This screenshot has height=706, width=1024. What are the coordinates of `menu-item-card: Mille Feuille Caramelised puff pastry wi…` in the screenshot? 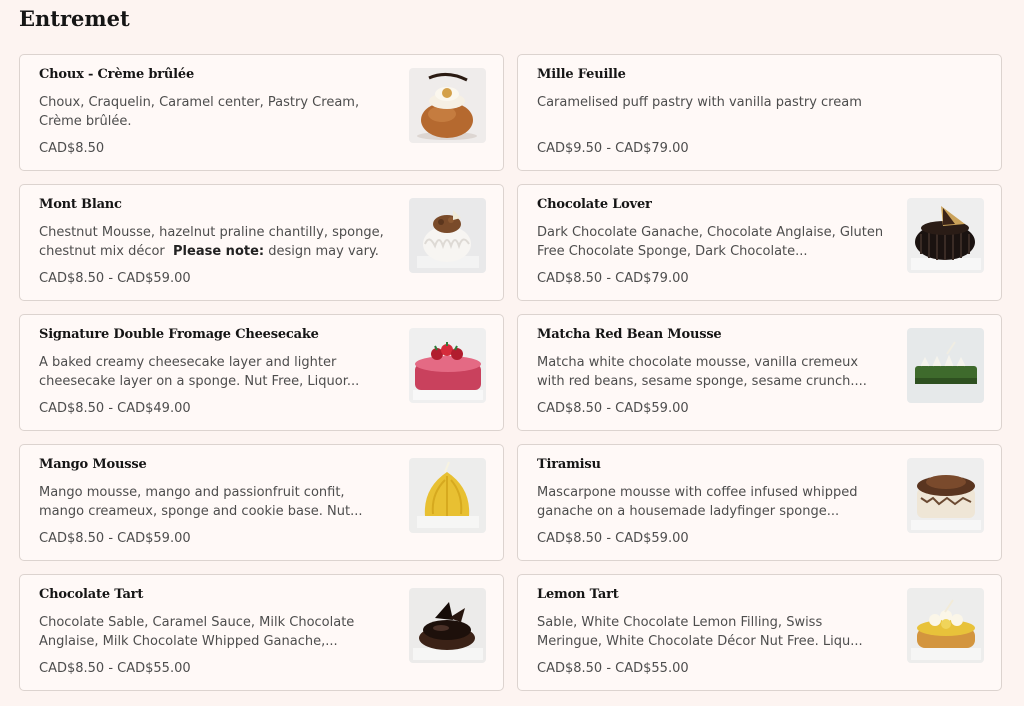 It's located at (759, 112).